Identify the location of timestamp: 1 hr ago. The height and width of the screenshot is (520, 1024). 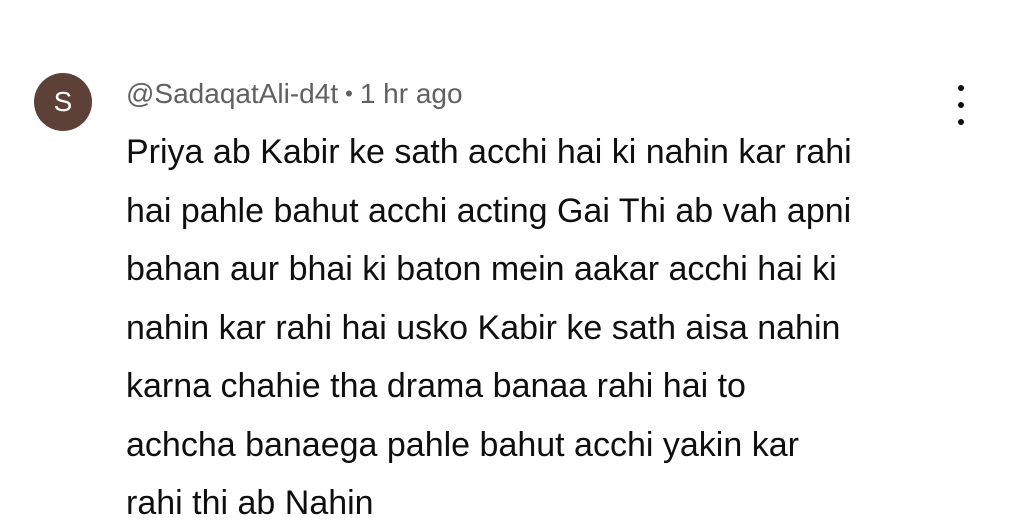
(411, 94).